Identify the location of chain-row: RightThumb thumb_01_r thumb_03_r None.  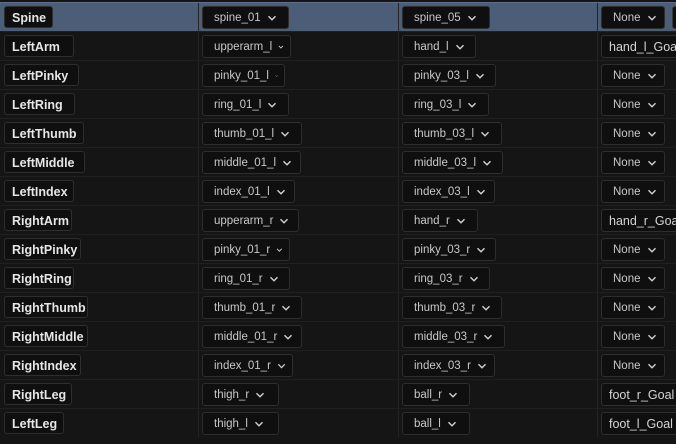
(338, 306).